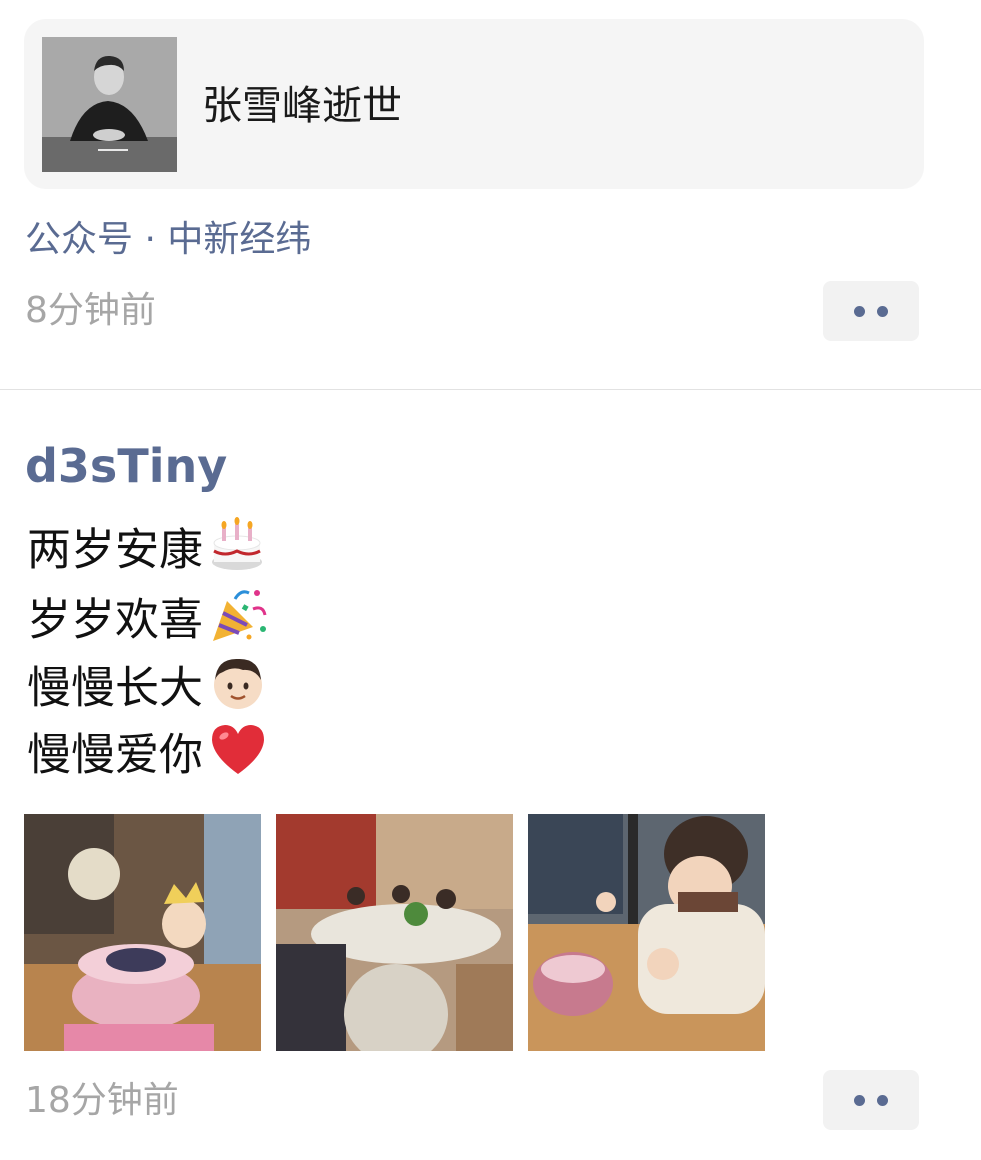 This screenshot has width=981, height=1160. What do you see at coordinates (302, 106) in the screenshot?
I see `article-title: 张雪峰逝世` at bounding box center [302, 106].